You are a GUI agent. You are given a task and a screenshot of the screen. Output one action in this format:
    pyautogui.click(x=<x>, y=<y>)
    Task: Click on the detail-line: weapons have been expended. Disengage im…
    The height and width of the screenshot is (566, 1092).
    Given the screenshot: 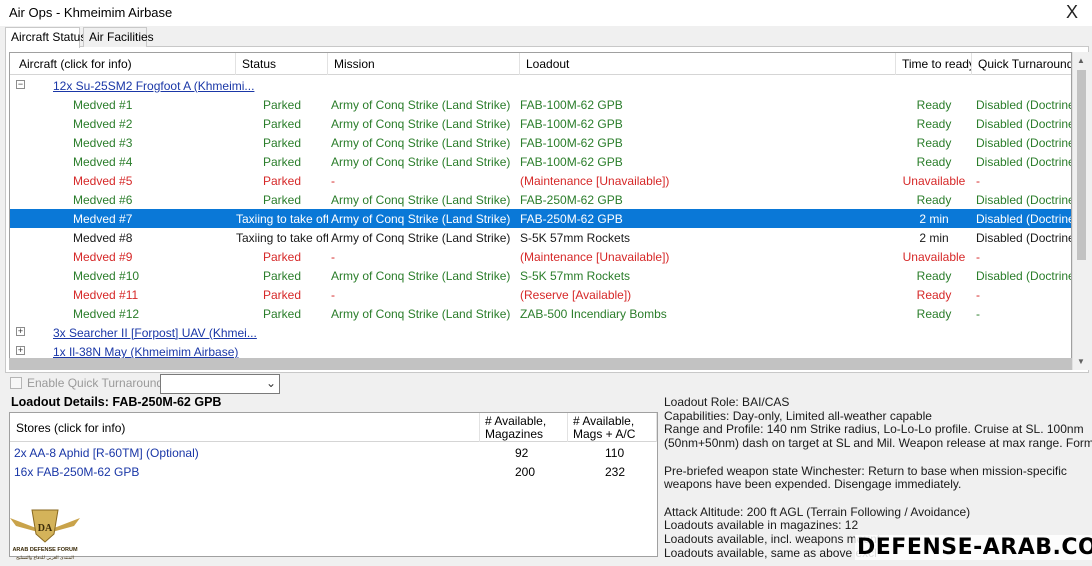 What is the action you would take?
    pyautogui.click(x=813, y=484)
    